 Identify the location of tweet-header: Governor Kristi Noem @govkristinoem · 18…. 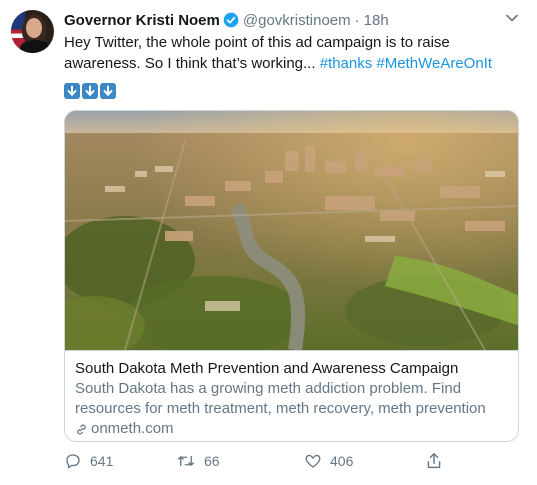
(226, 20).